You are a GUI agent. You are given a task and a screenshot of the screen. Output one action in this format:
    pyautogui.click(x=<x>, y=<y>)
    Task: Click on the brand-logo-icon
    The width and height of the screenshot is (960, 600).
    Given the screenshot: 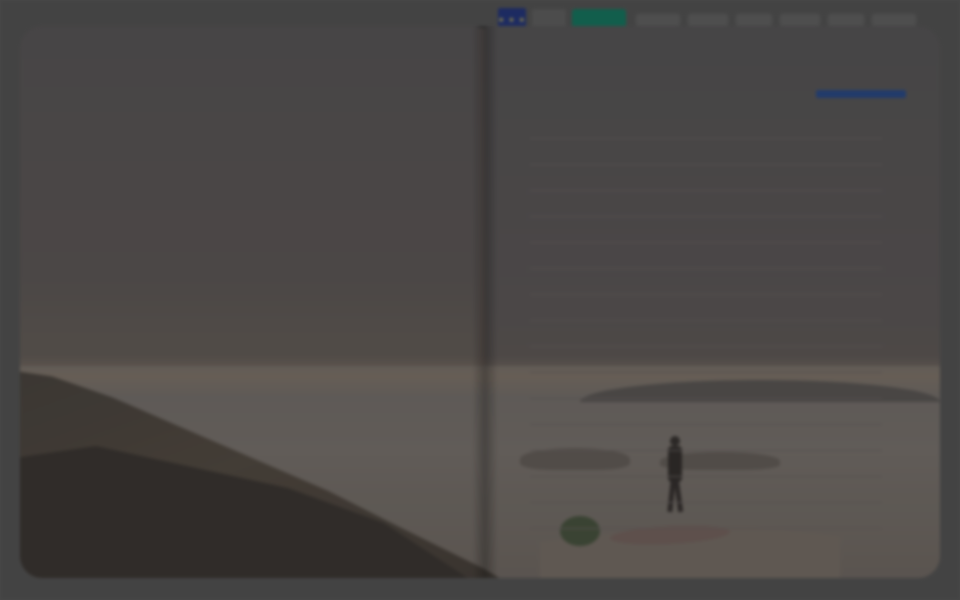 What is the action you would take?
    pyautogui.click(x=863, y=80)
    